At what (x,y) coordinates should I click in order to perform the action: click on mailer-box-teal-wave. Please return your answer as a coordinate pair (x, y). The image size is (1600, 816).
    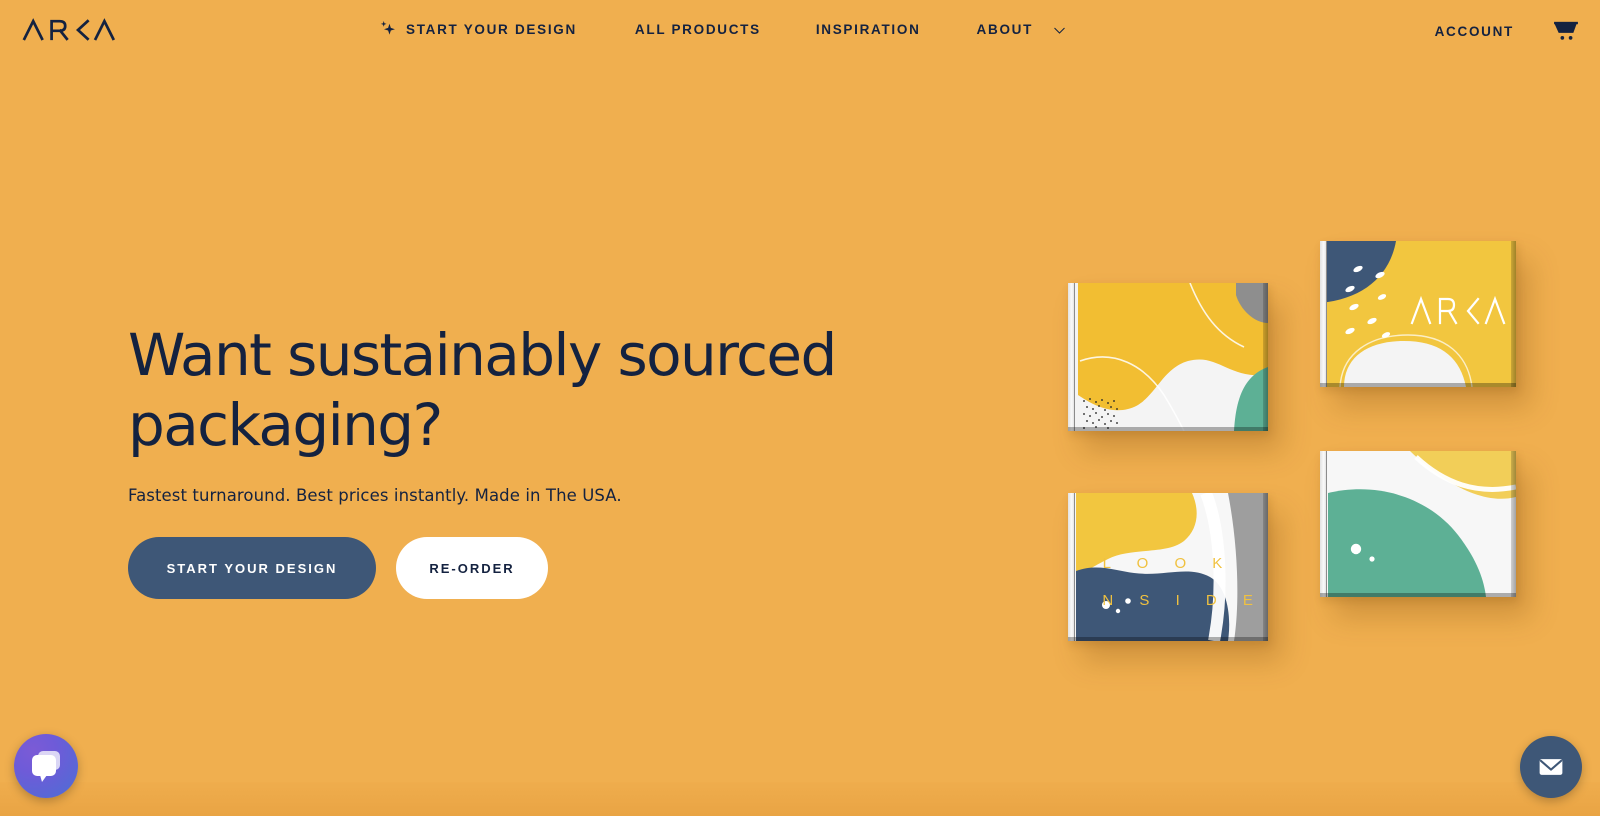
    Looking at the image, I should click on (1418, 524).